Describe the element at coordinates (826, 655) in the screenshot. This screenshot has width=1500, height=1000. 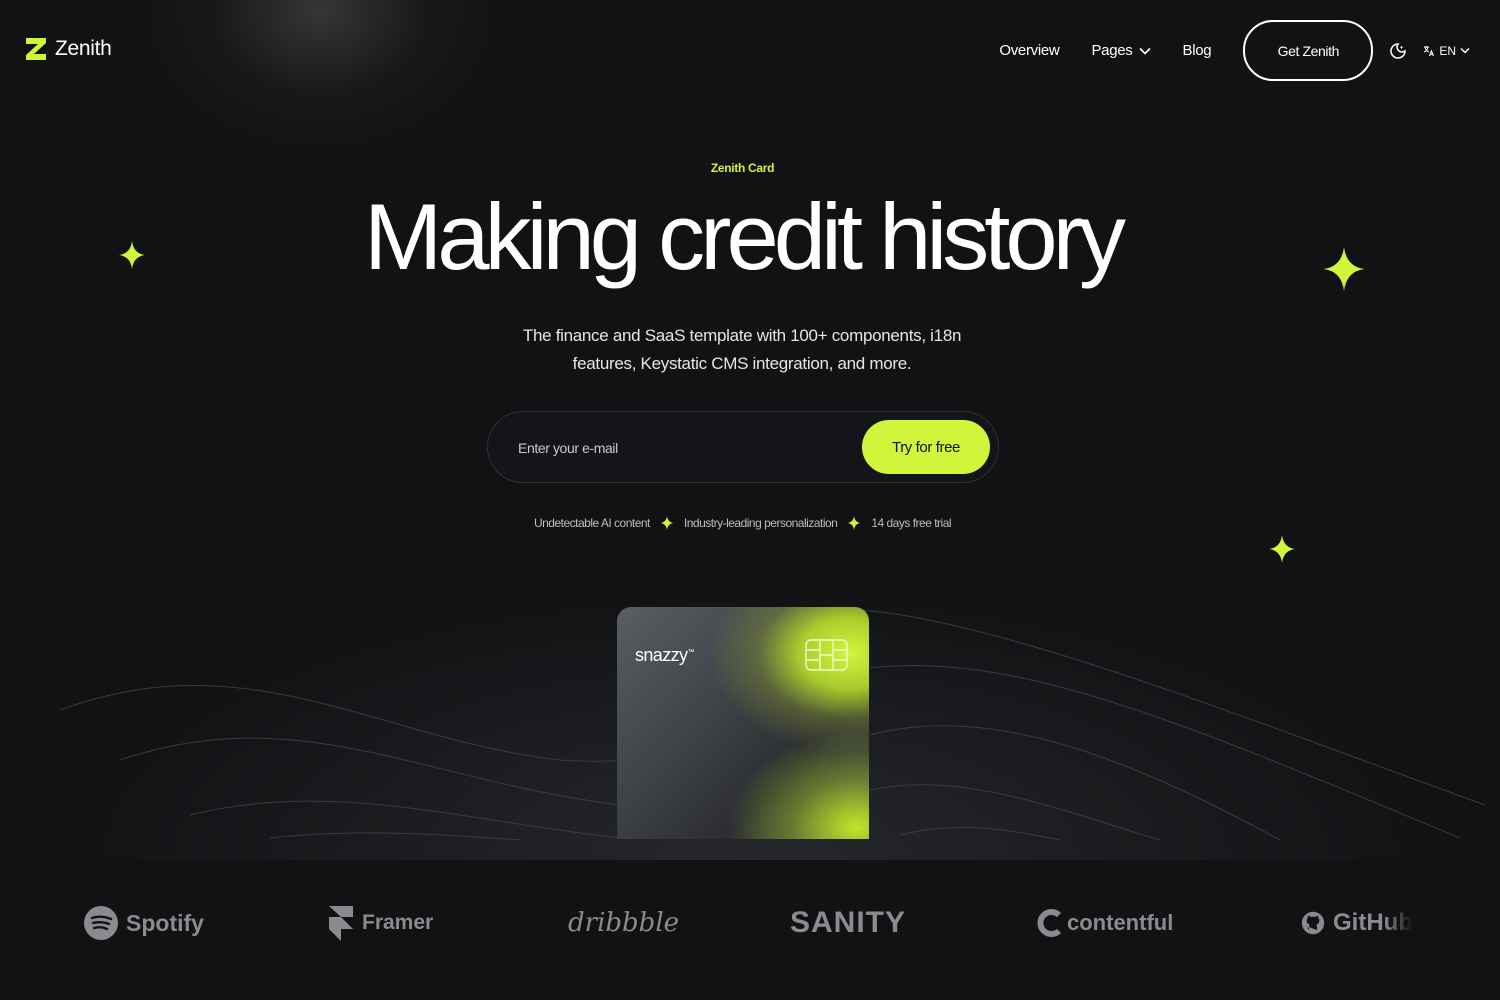
I see `card-chip-icon` at that location.